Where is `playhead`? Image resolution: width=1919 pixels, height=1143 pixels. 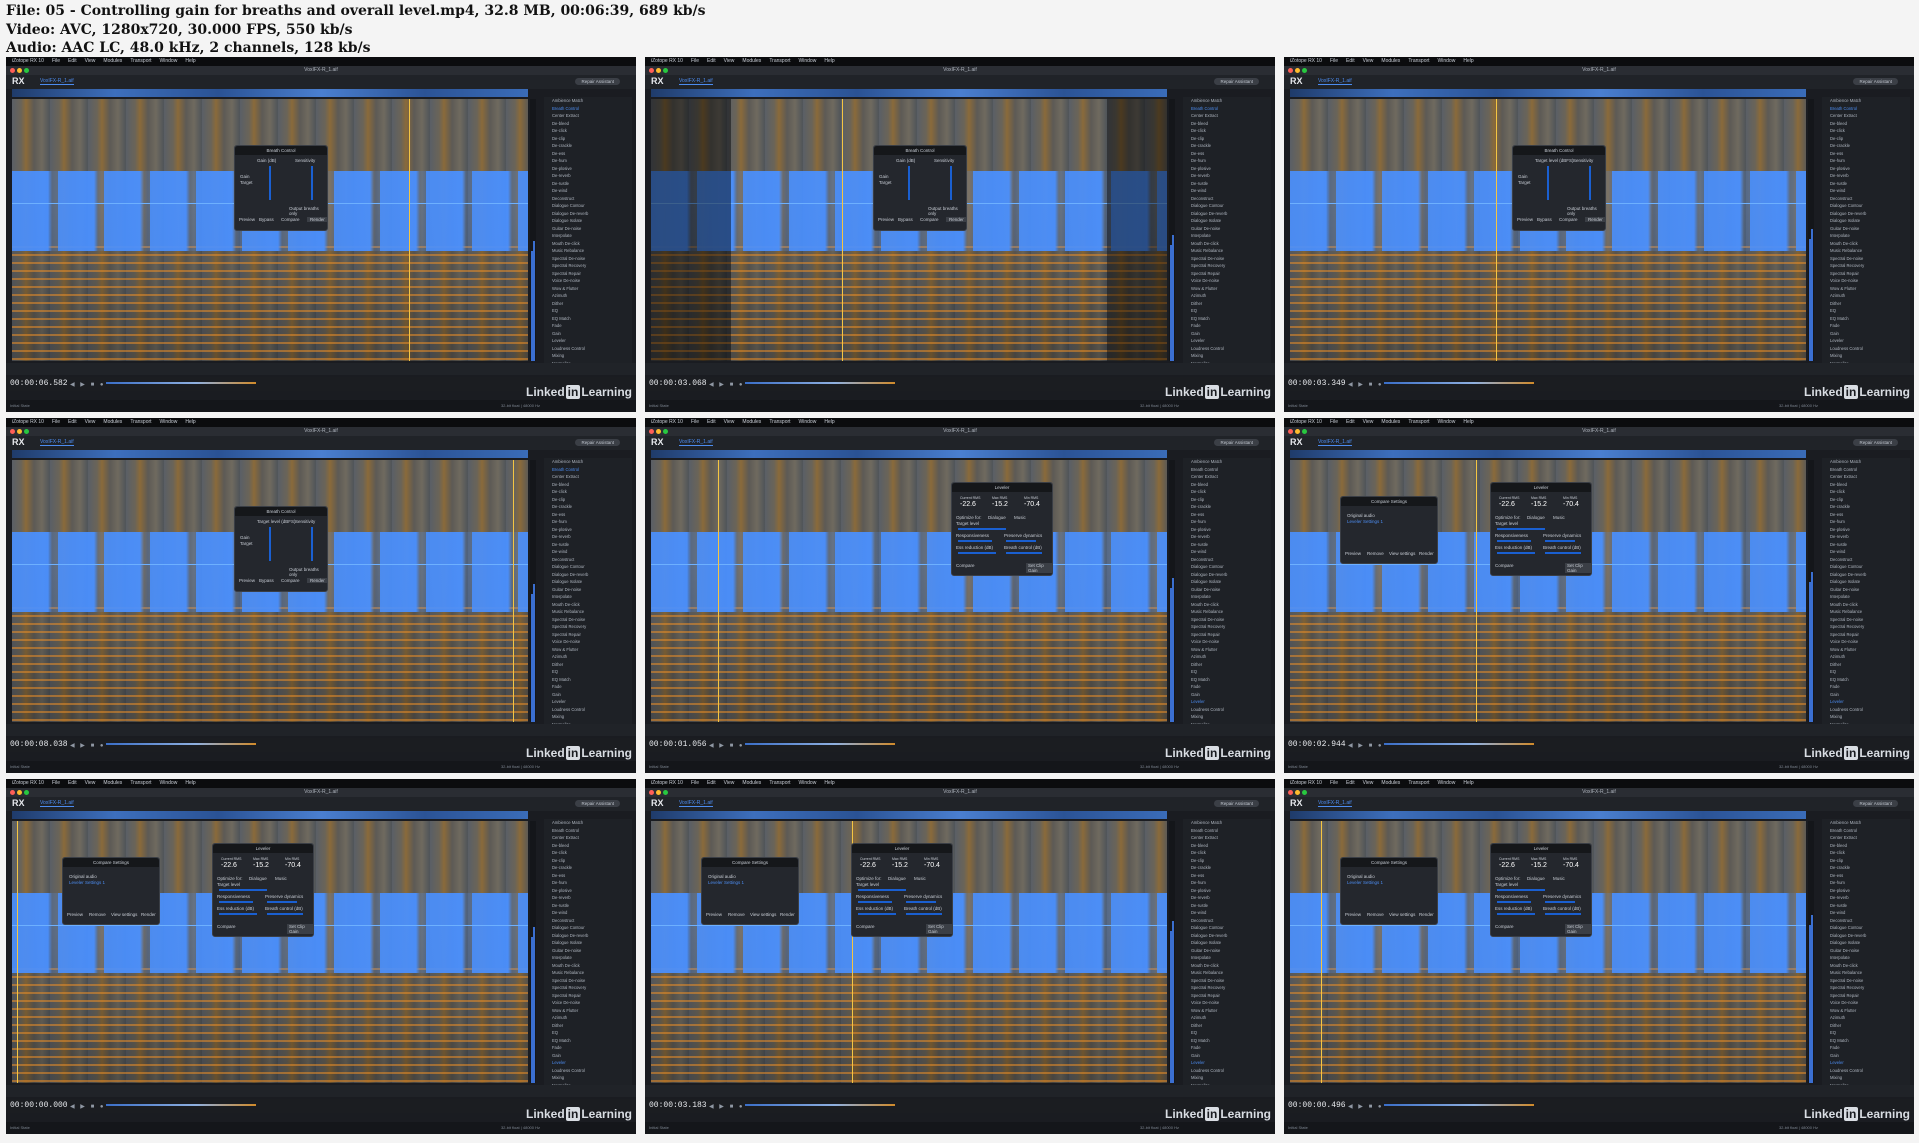
playhead is located at coordinates (1497, 230).